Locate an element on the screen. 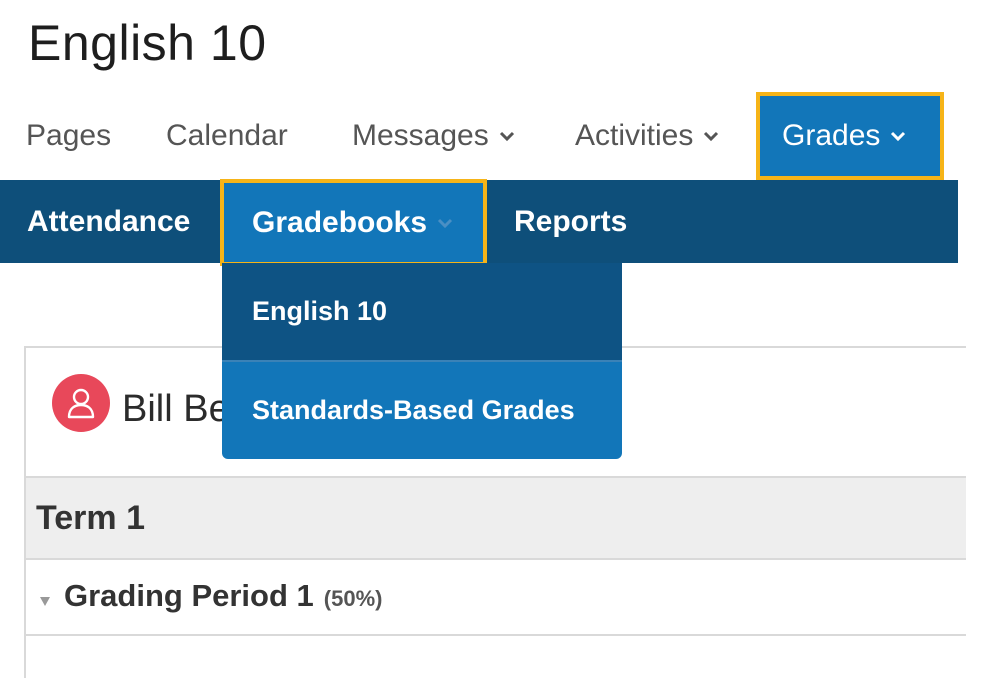  page-title: English 10 is located at coordinates (147, 43).